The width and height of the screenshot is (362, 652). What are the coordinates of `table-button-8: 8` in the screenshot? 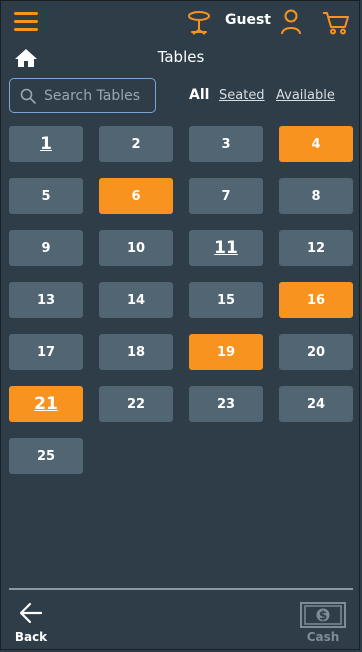 It's located at (316, 196).